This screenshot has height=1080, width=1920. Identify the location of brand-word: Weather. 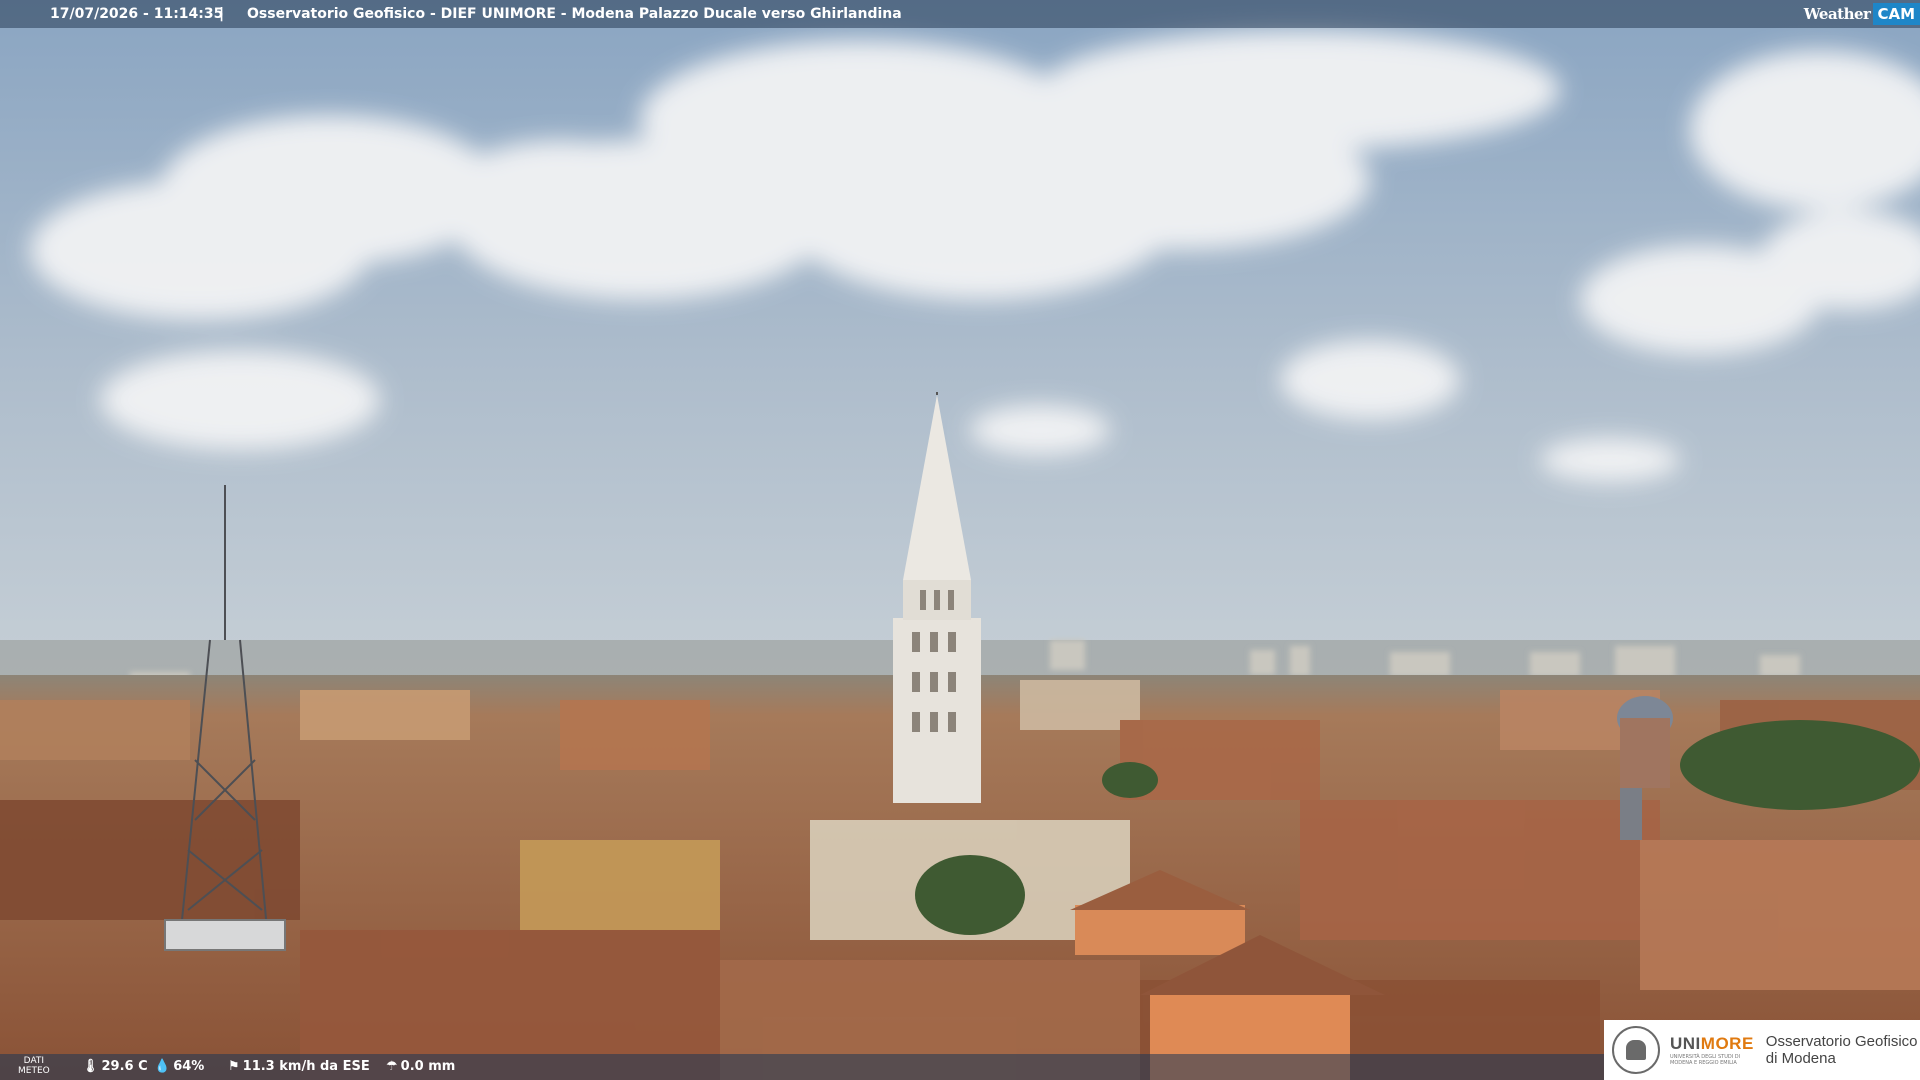
(1837, 14).